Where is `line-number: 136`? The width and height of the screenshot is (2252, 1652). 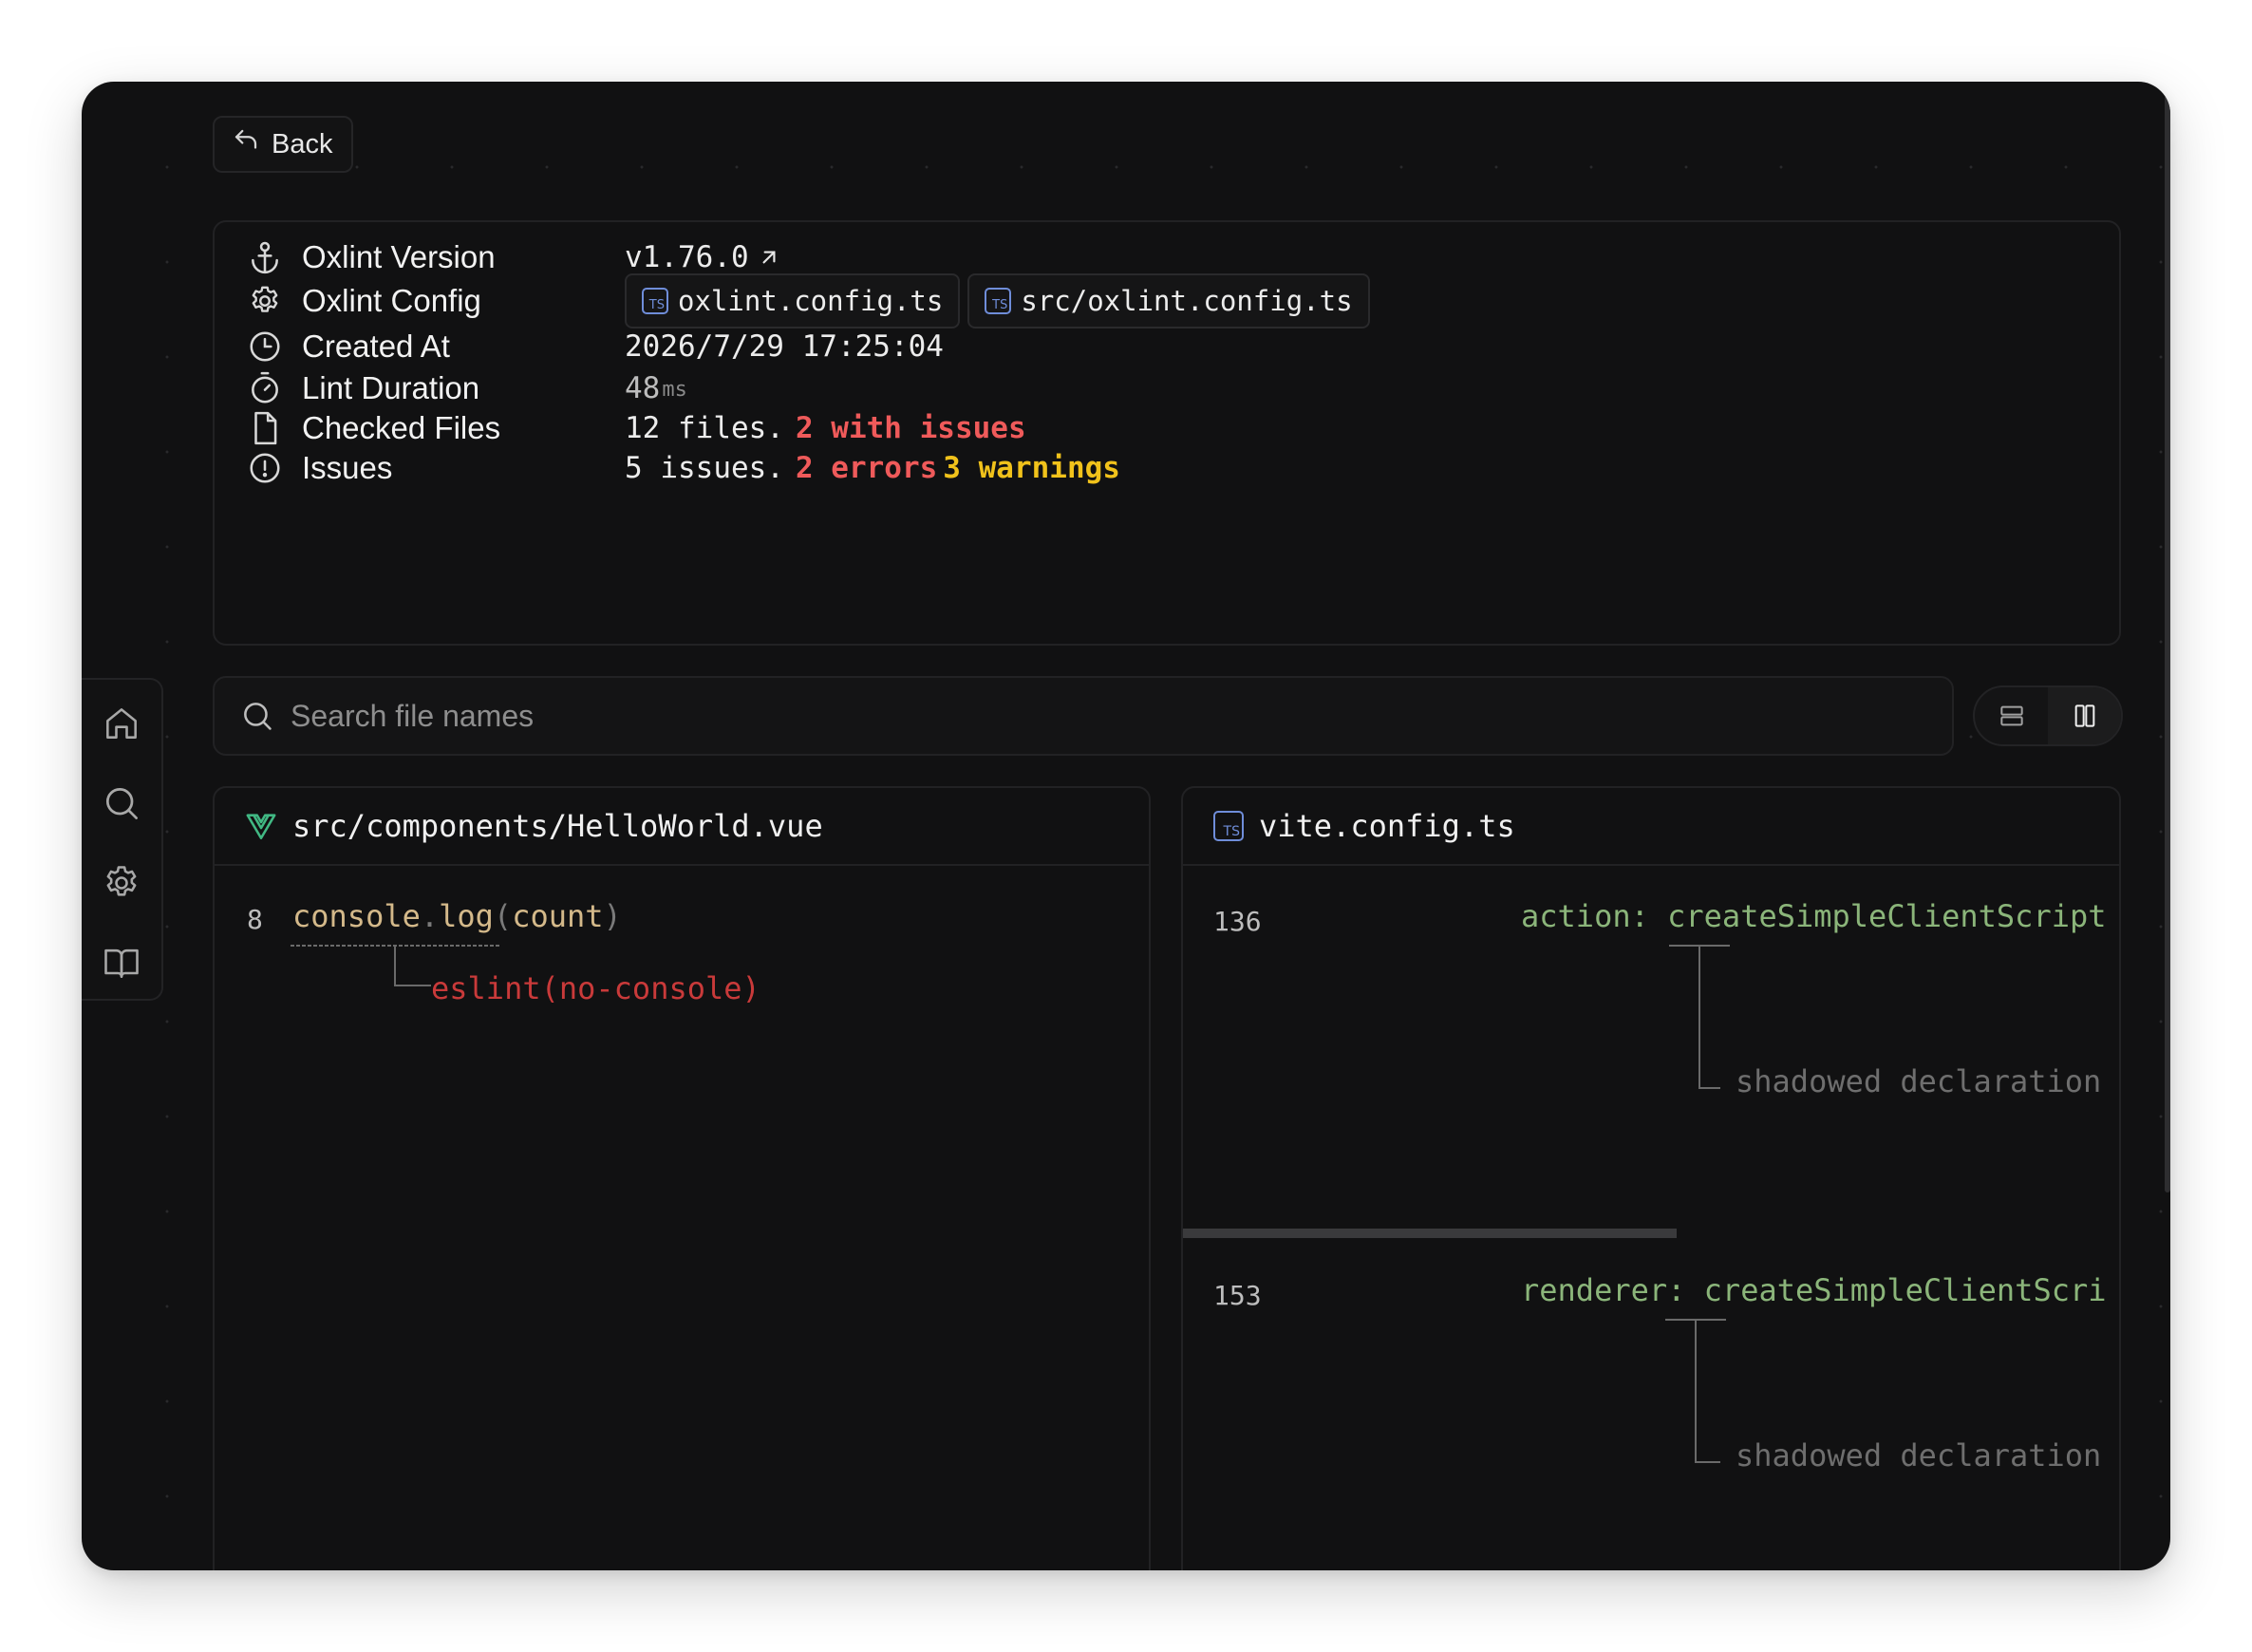 line-number: 136 is located at coordinates (1237, 921).